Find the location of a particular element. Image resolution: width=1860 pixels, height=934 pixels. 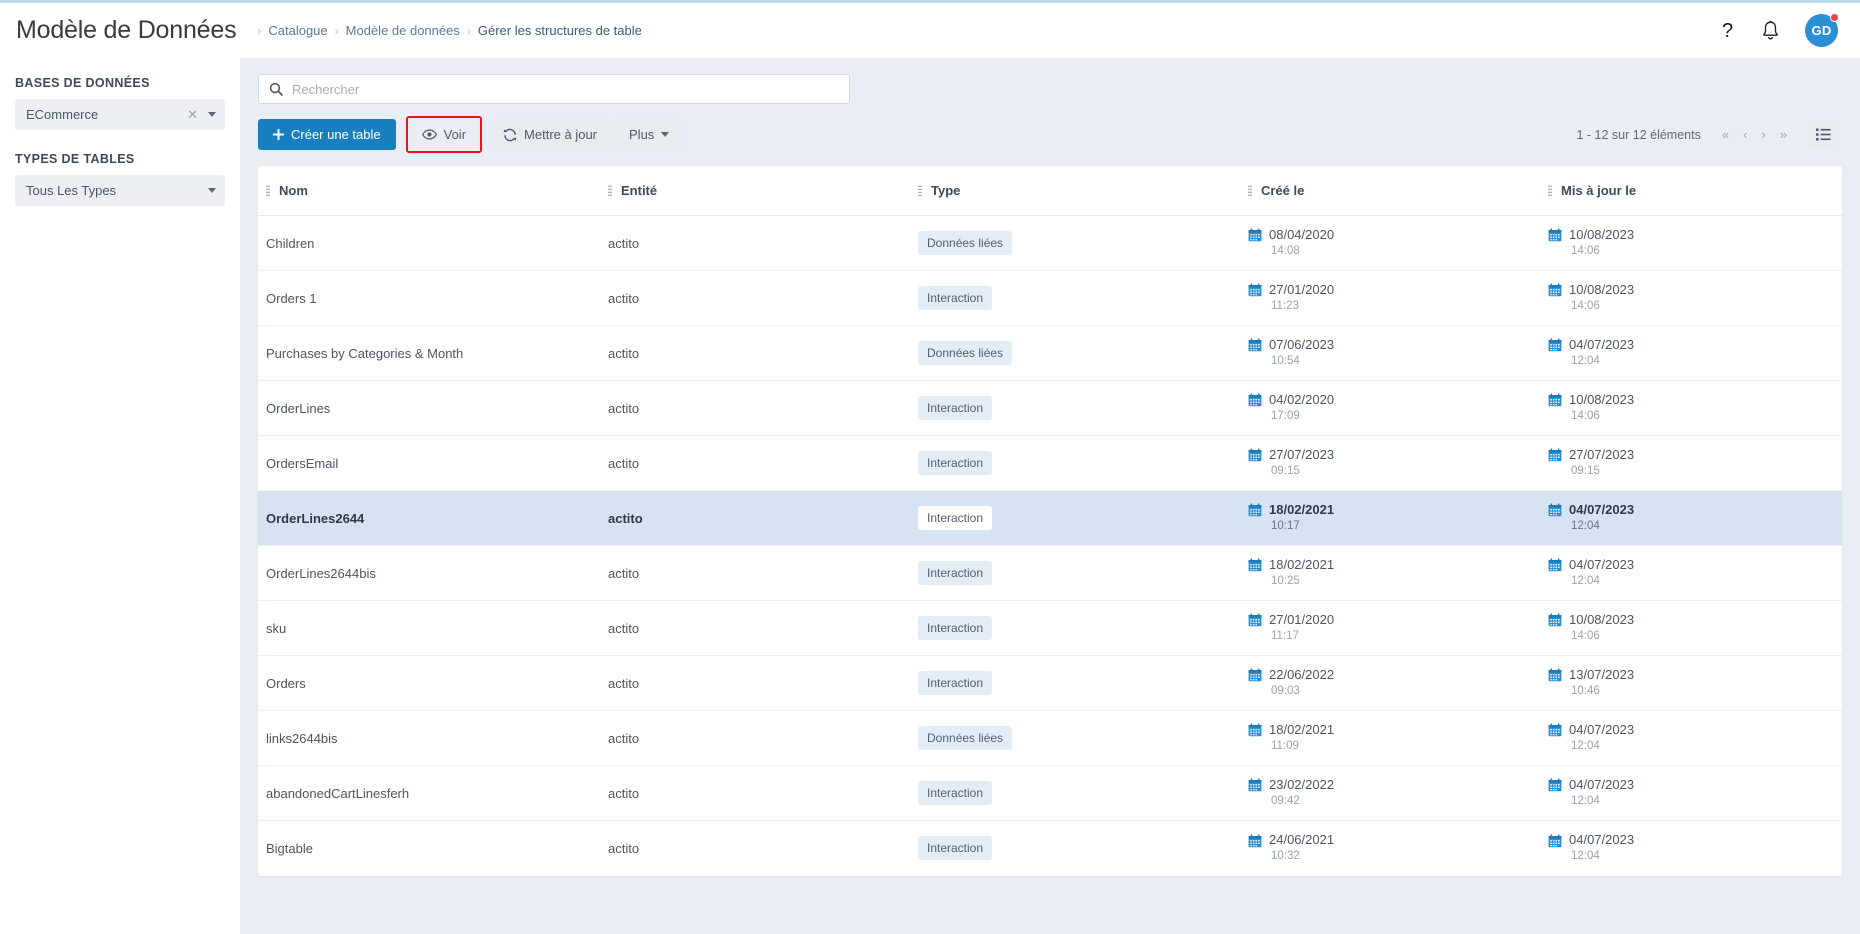

column-header-mis-a-jour-le: Mis à jour le is located at coordinates (1695, 191).